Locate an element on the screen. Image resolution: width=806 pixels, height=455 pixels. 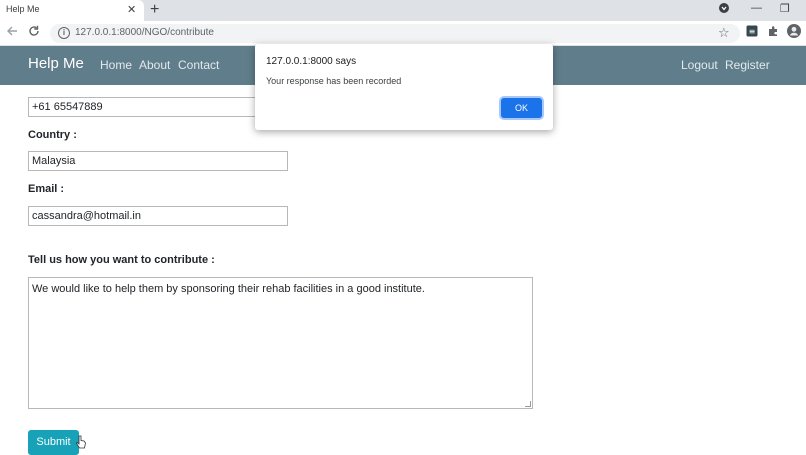
info-icon: i is located at coordinates (64, 33).